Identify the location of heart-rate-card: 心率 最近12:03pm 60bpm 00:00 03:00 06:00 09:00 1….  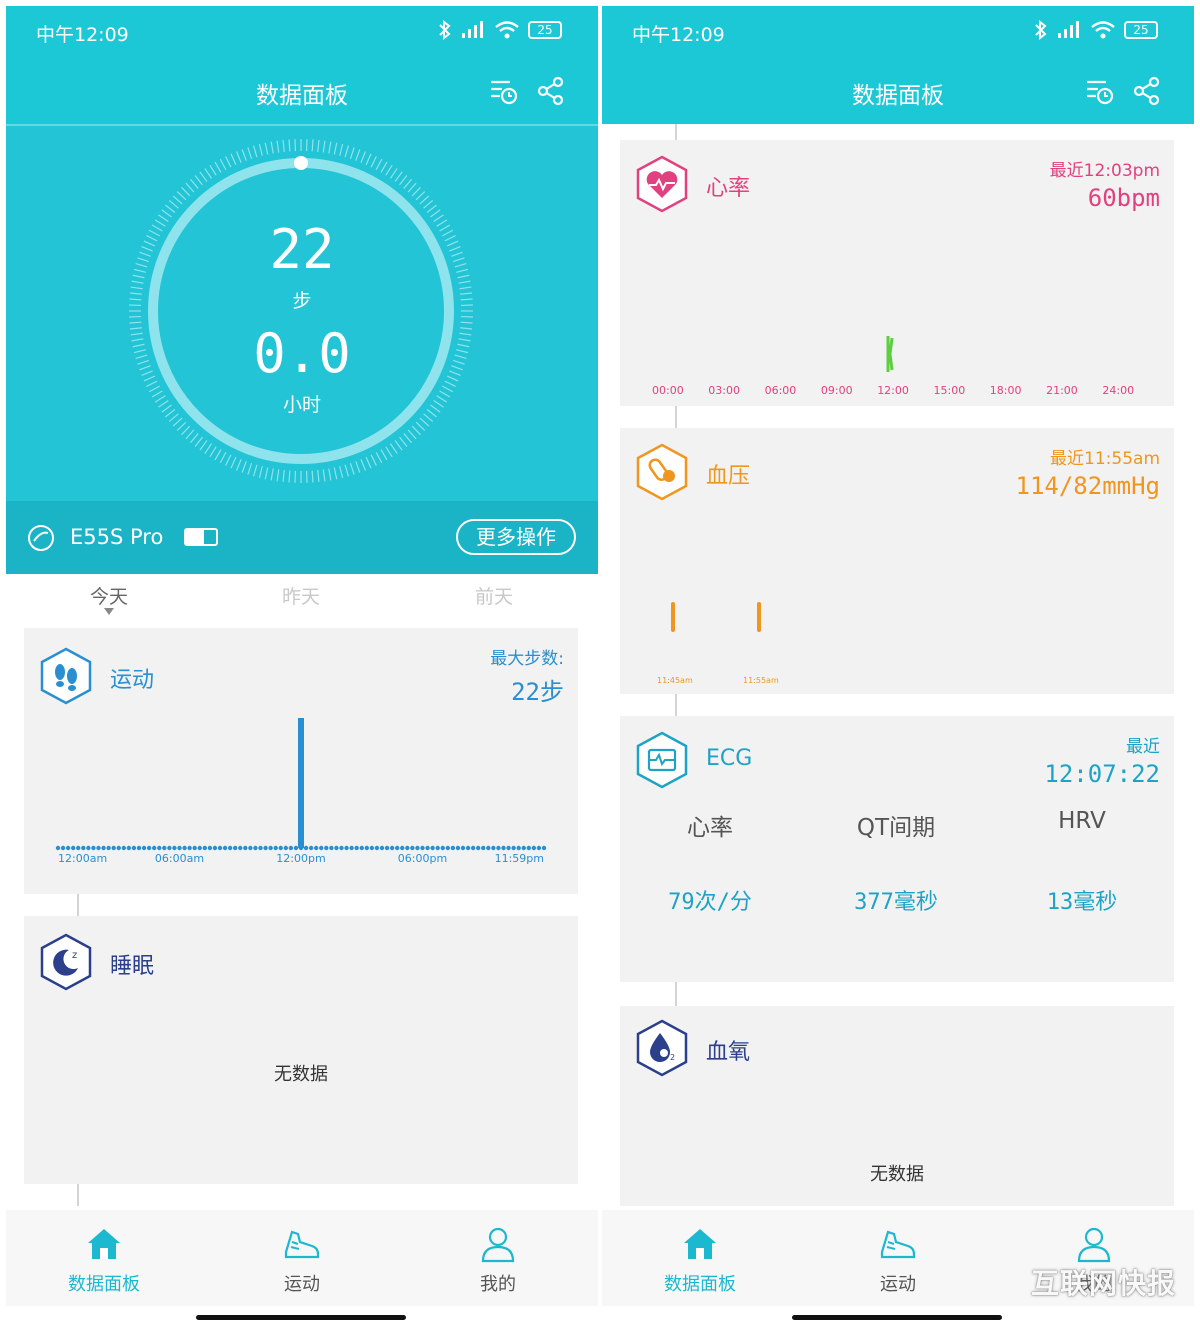
(897, 273).